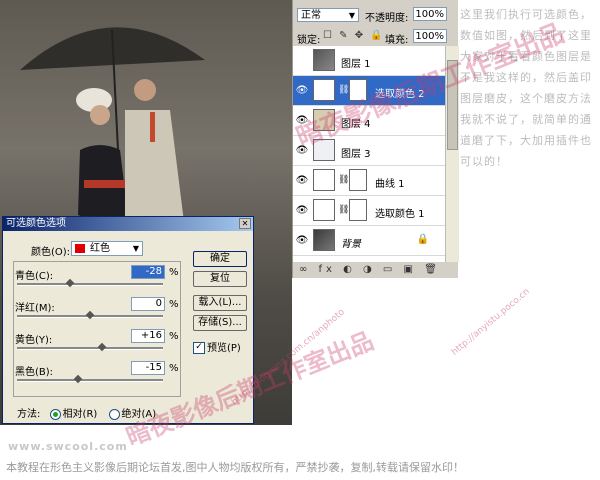  I want to click on absolute-label: 绝对(A), so click(139, 414).